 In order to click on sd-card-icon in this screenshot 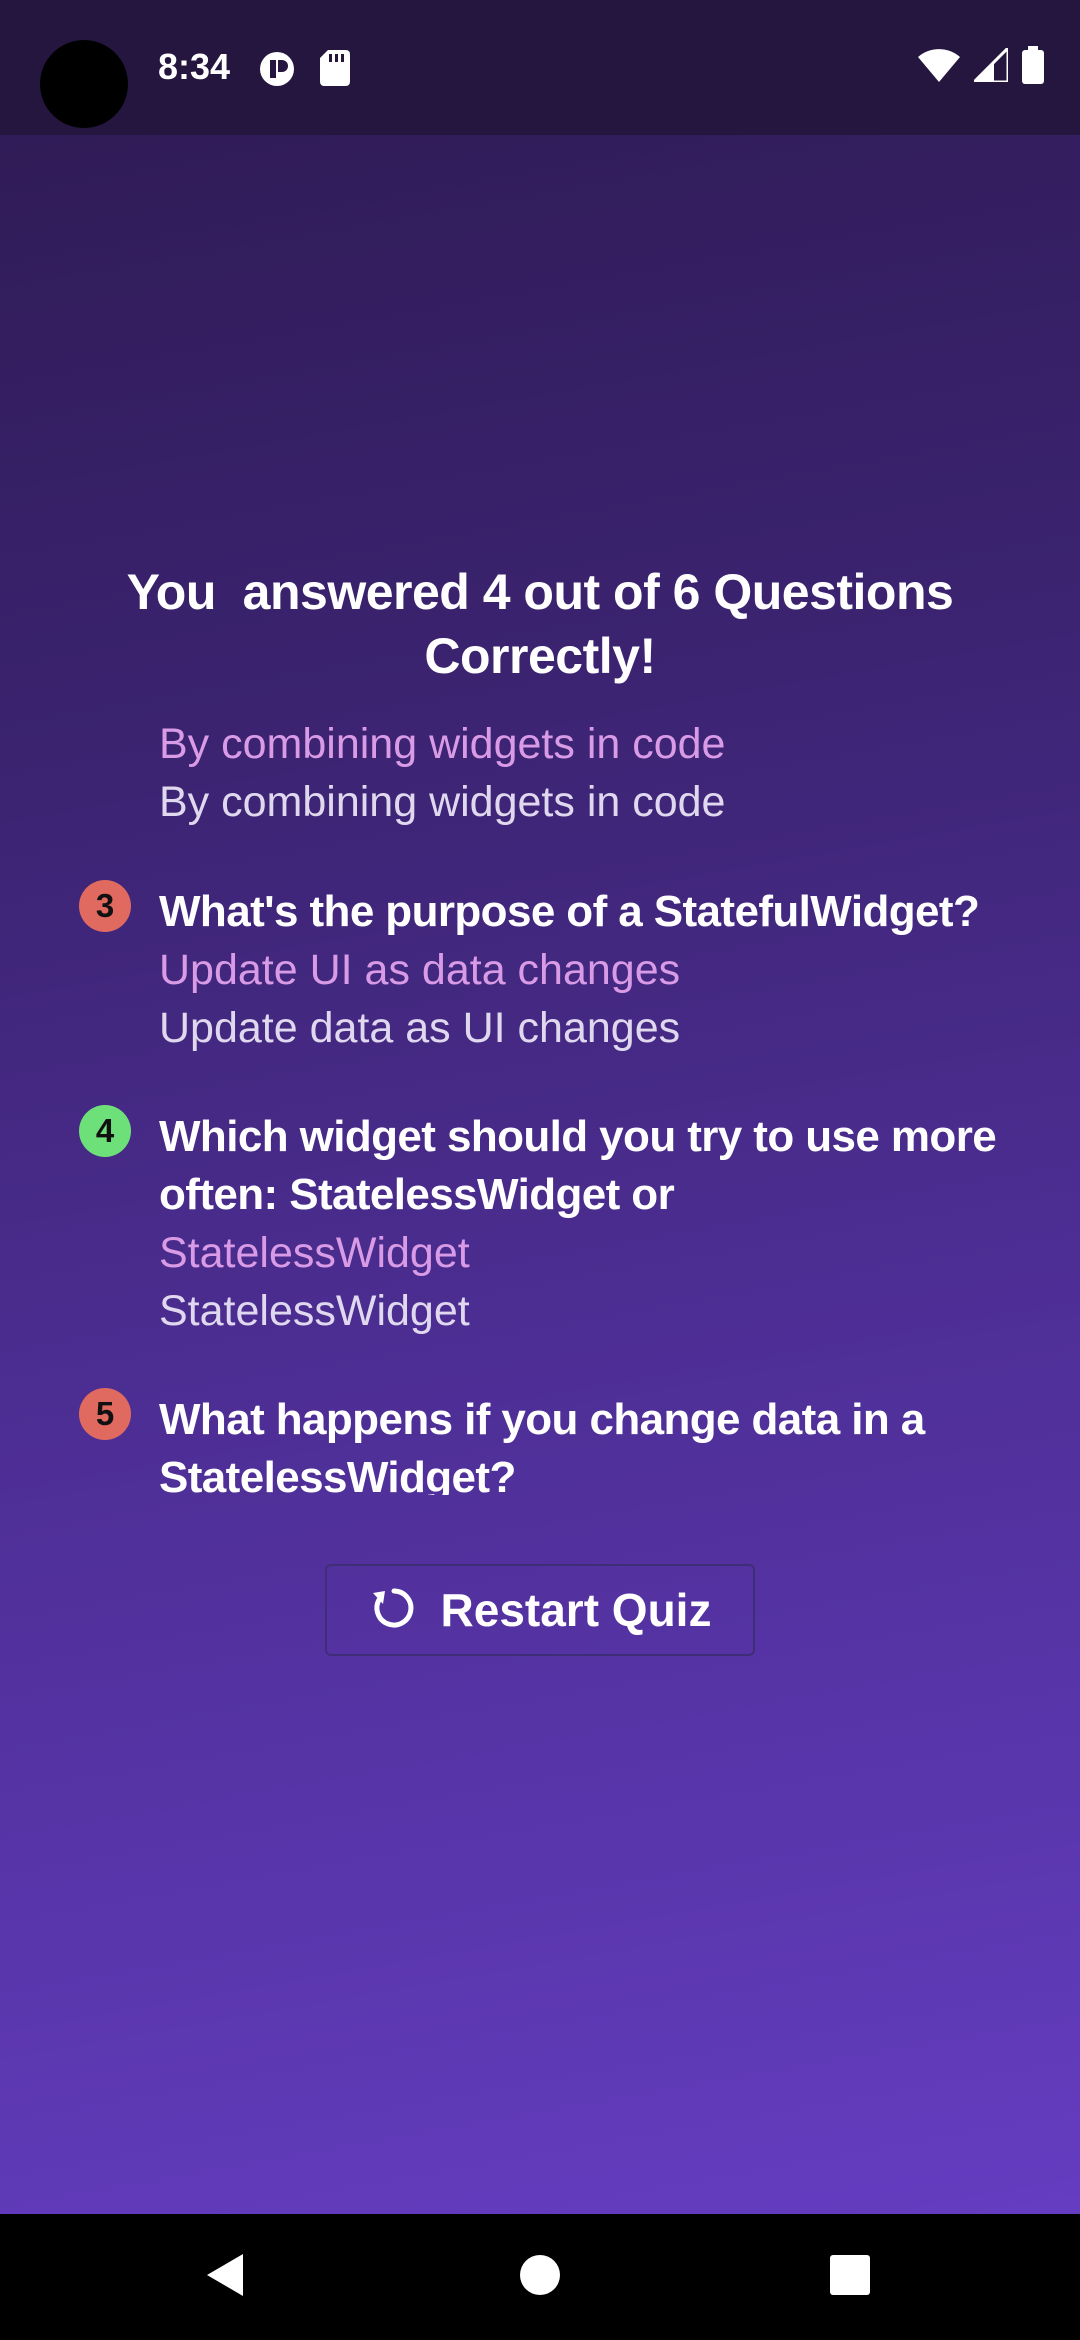, I will do `click(335, 70)`.